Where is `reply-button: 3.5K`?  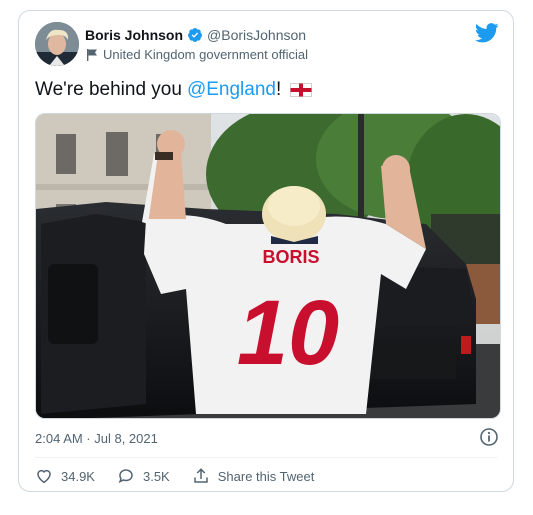
reply-button: 3.5K is located at coordinates (143, 476).